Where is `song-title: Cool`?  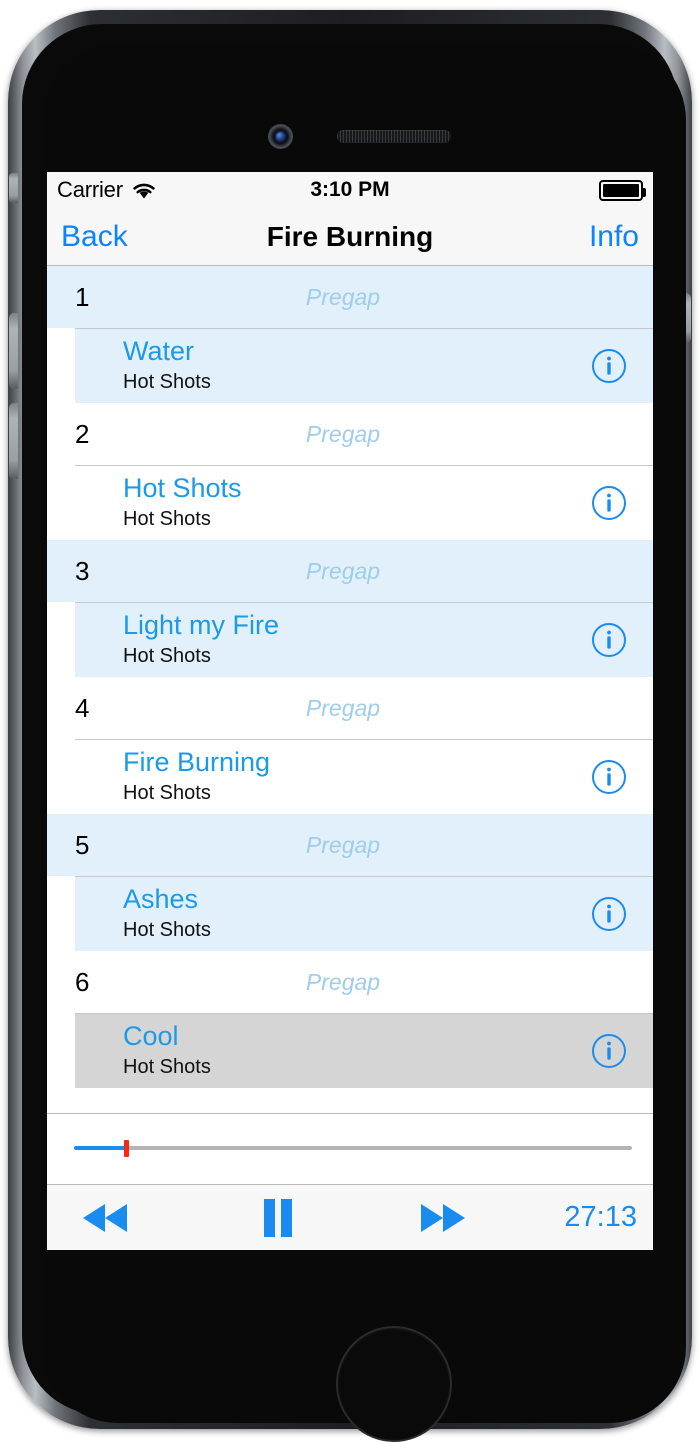 song-title: Cool is located at coordinates (151, 1036).